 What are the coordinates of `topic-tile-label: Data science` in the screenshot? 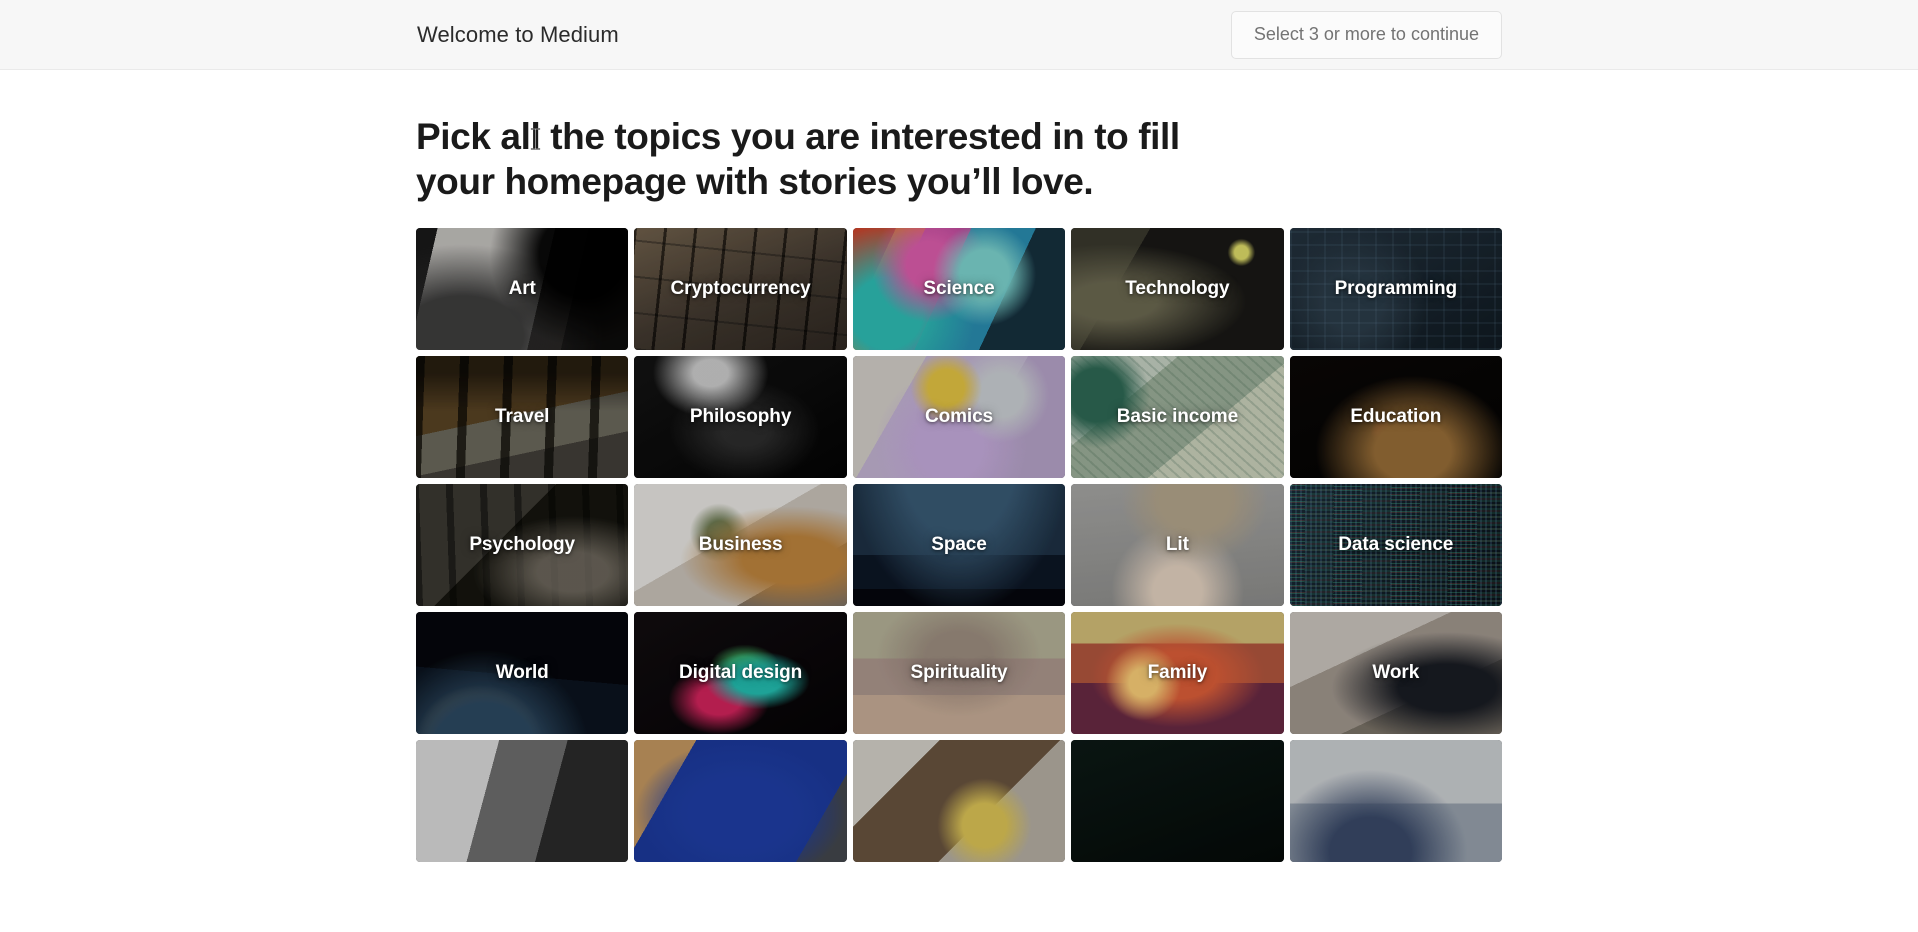 It's located at (1396, 544).